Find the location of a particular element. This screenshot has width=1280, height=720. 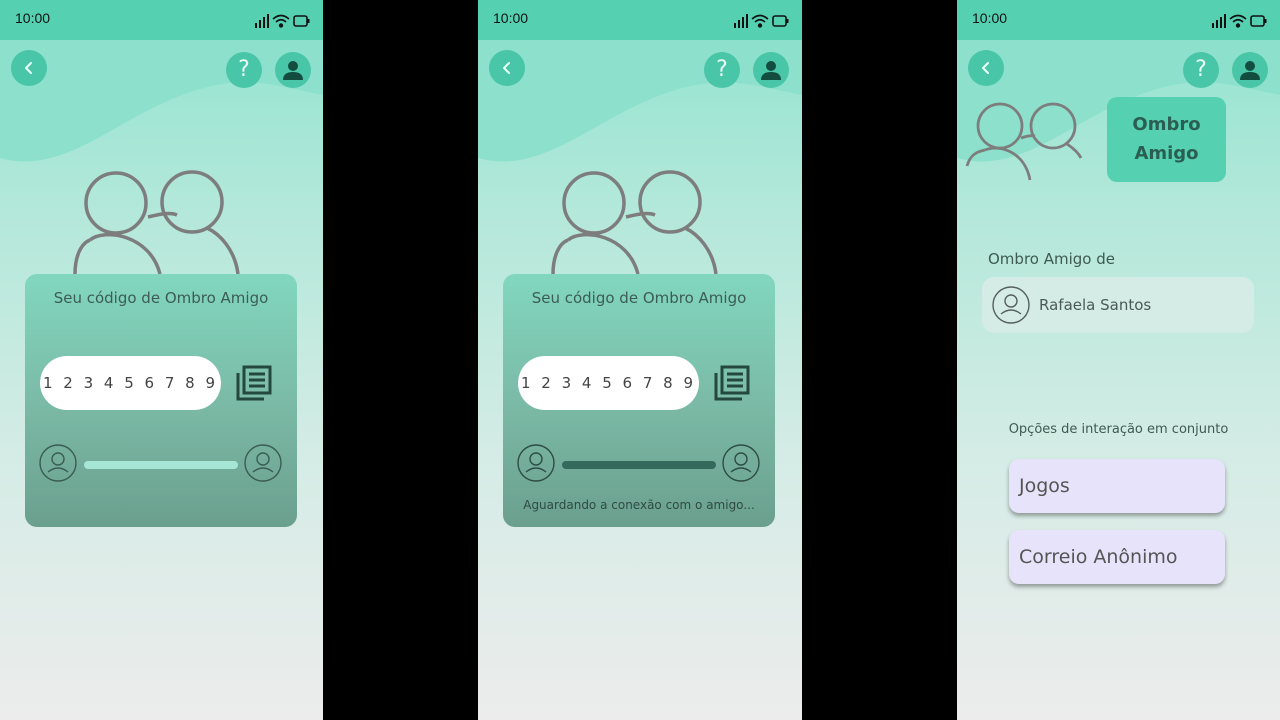

friend-name: Rafaela Santos is located at coordinates (1095, 305).